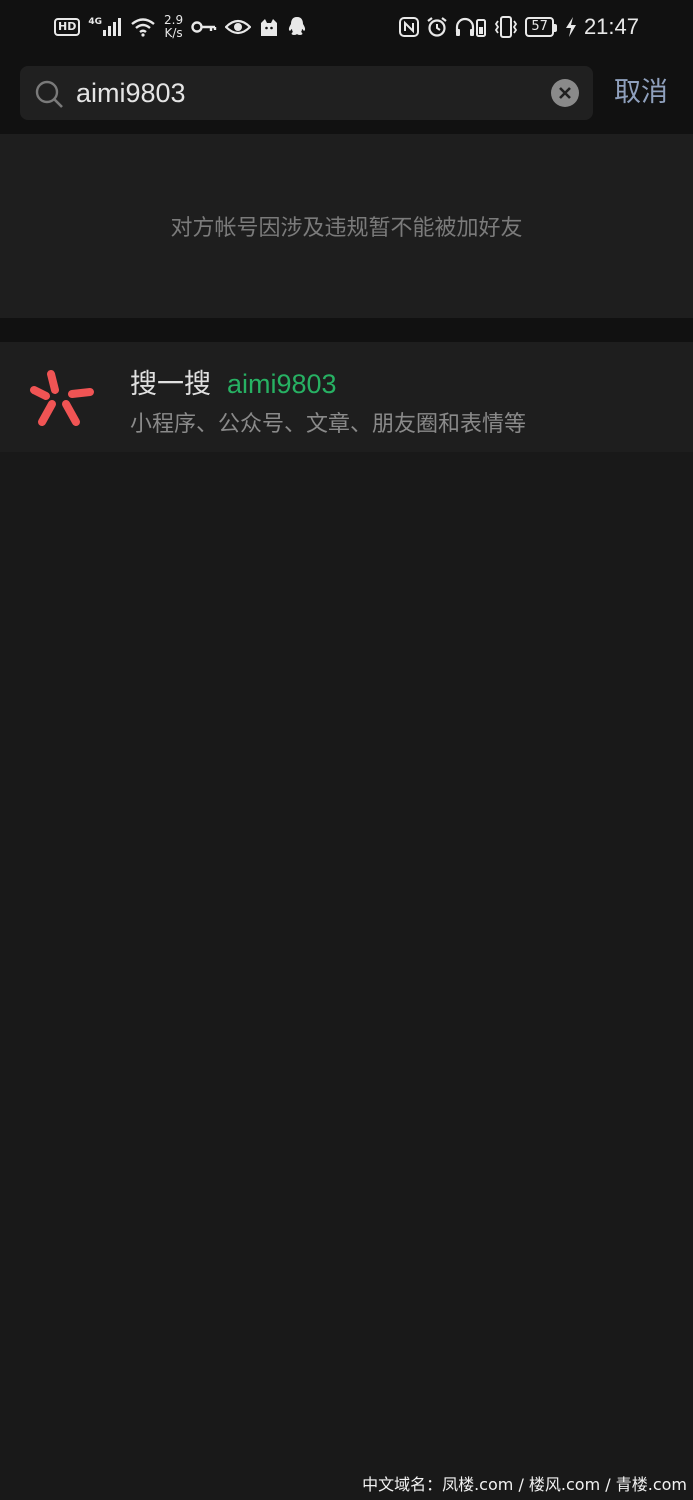 This screenshot has height=1500, width=693. I want to click on search-input: aimi9803, so click(306, 93).